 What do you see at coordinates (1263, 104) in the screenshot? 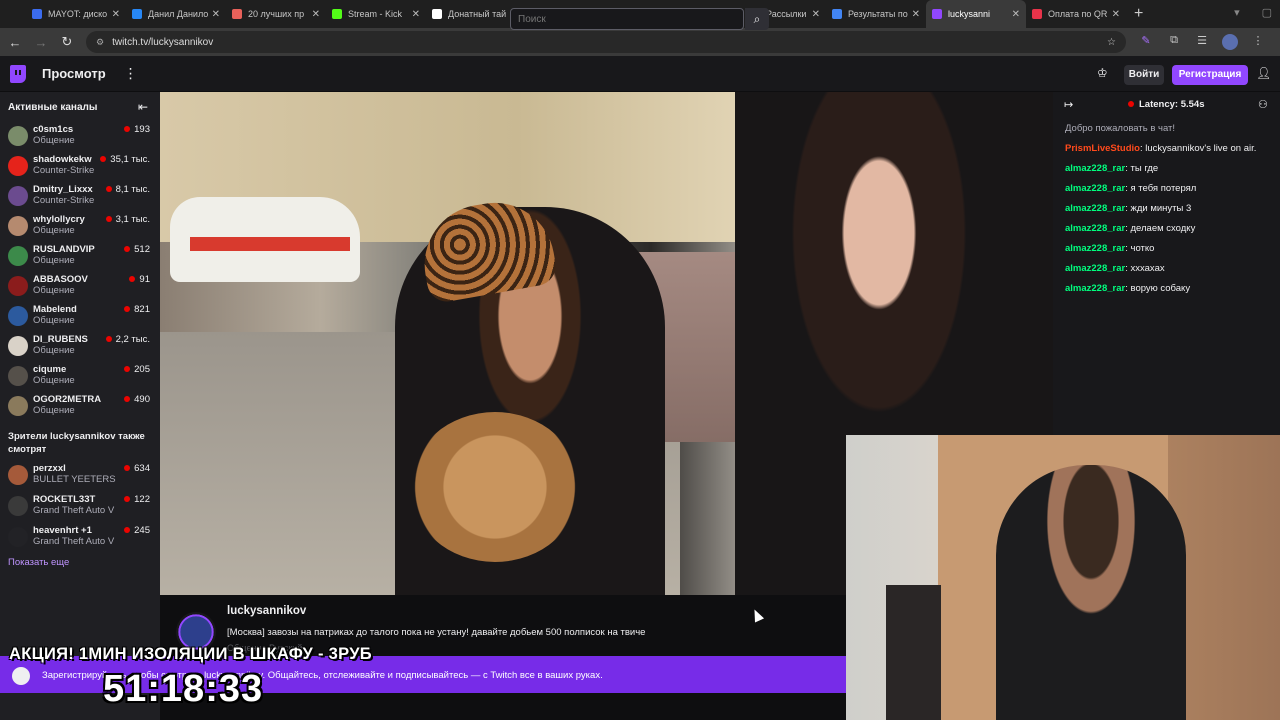
I see `chat-users-icon: ⚇` at bounding box center [1263, 104].